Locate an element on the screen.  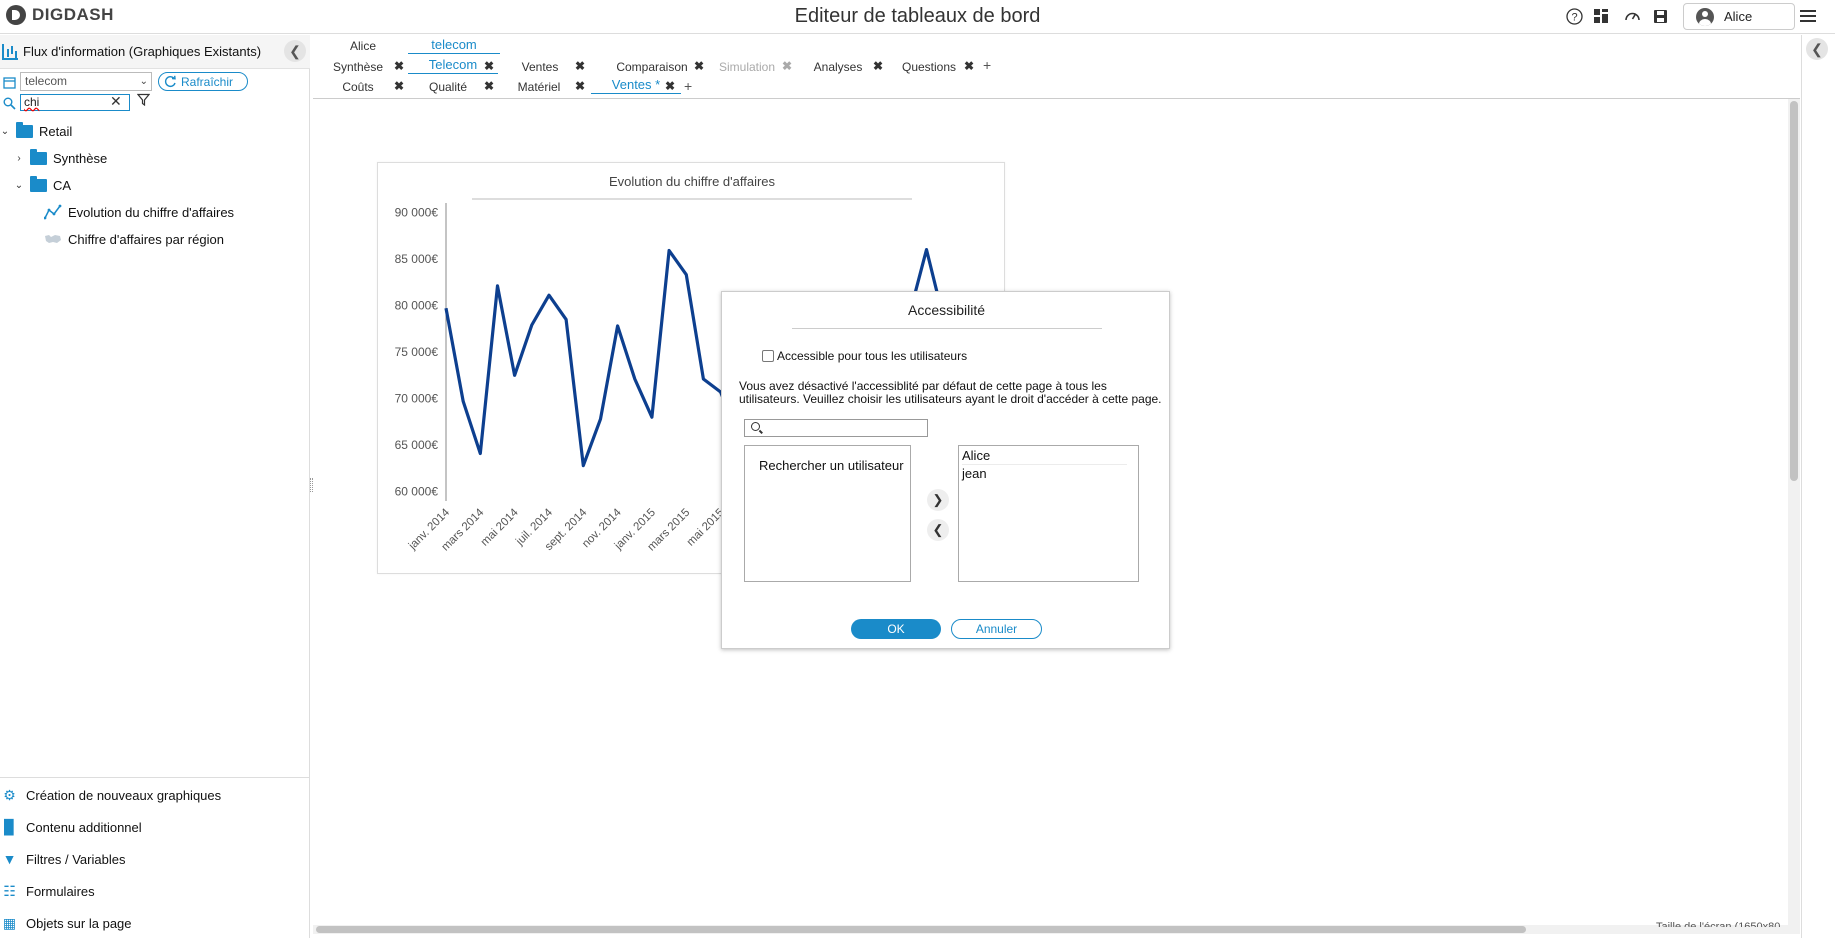
tab-analyses: Analyses is located at coordinates (838, 67).